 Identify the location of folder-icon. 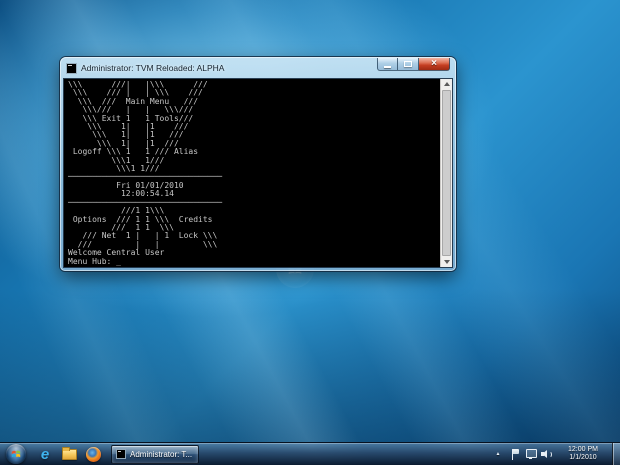
(69, 453).